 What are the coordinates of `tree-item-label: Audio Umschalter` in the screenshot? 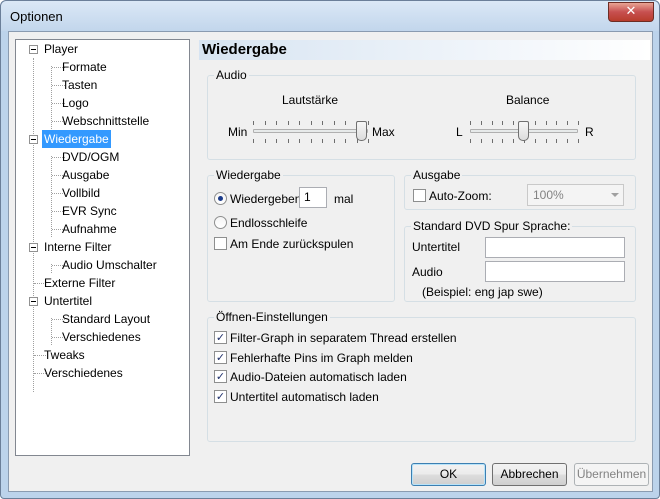 It's located at (109, 265).